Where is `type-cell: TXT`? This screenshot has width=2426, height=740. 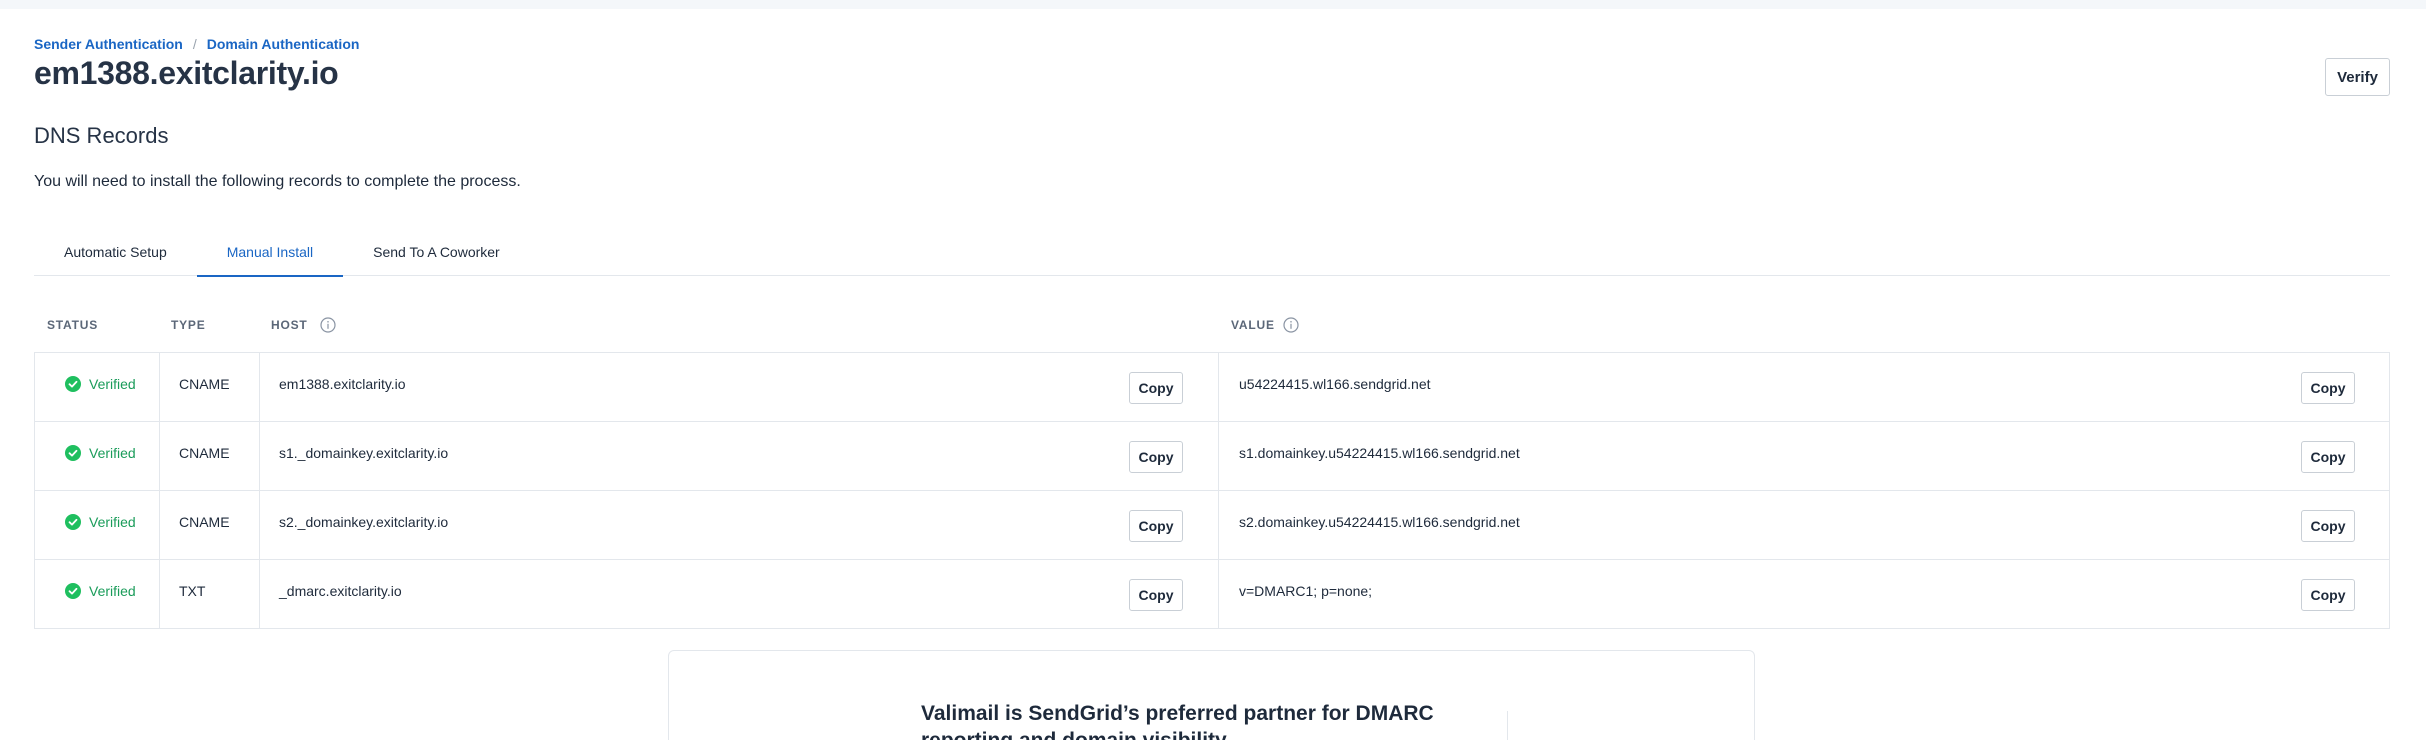 type-cell: TXT is located at coordinates (192, 591).